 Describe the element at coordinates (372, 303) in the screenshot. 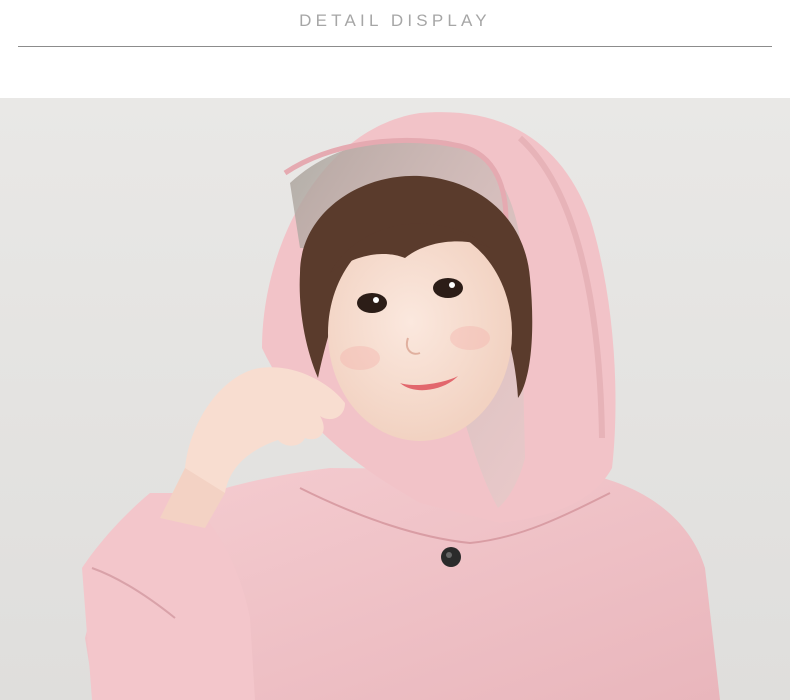

I see `left-eye` at that location.